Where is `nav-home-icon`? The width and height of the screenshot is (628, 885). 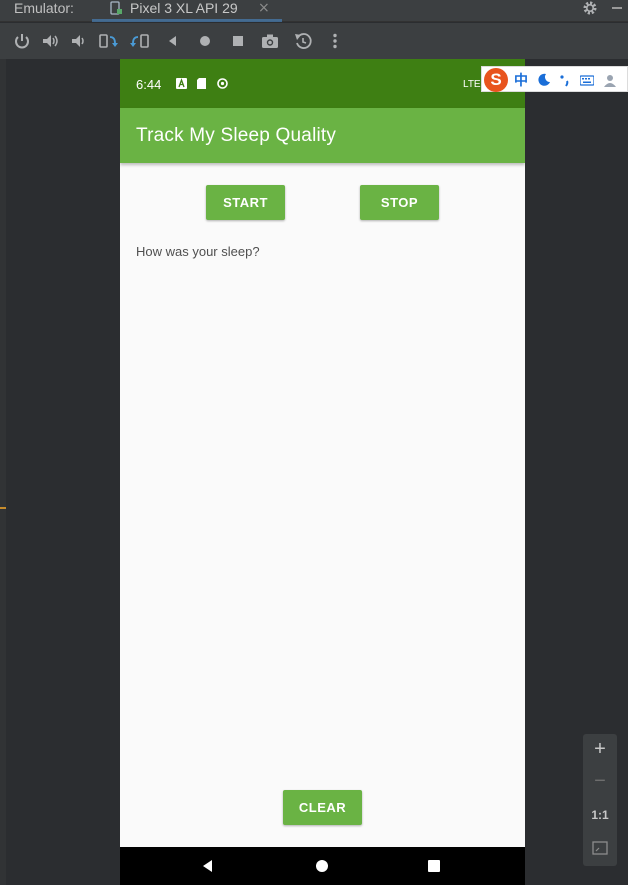
nav-home-icon is located at coordinates (322, 866).